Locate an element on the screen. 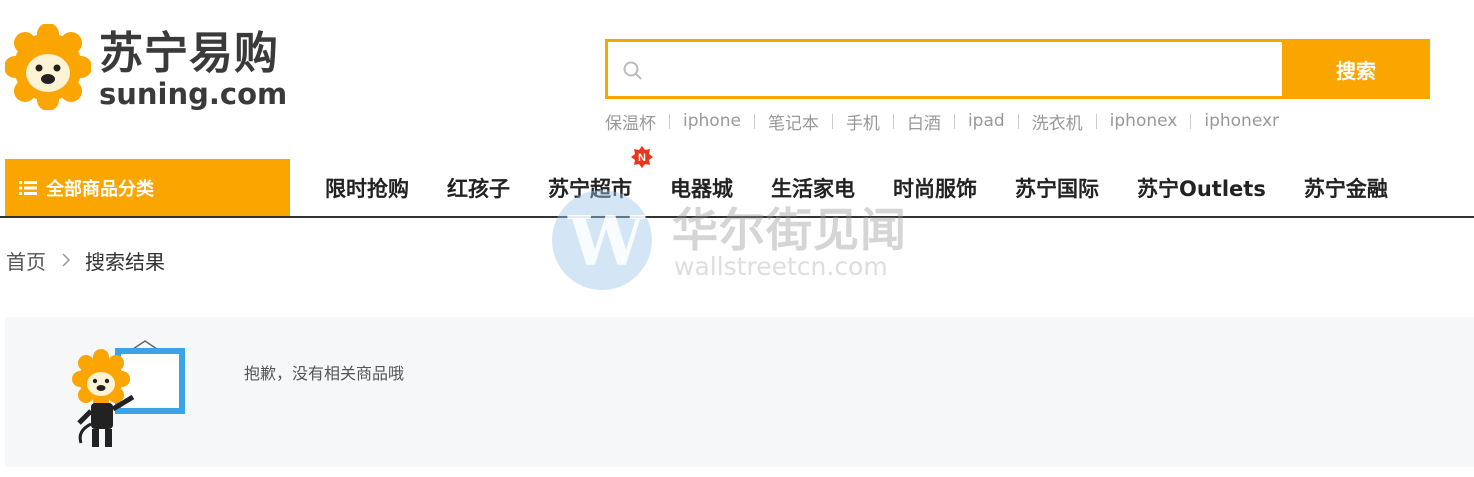 This screenshot has height=477, width=1474. hot-word: 笔记本 is located at coordinates (793, 121).